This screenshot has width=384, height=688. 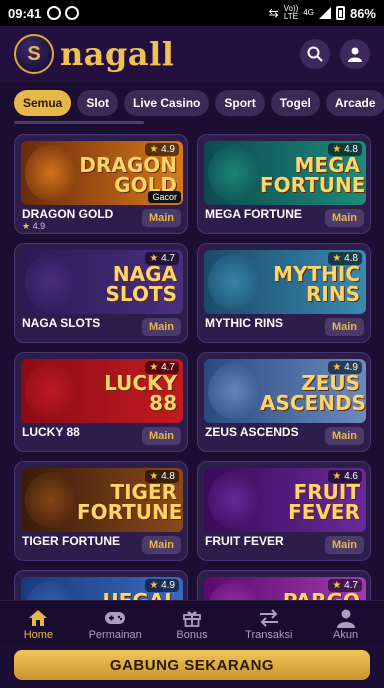 What do you see at coordinates (98, 103) in the screenshot?
I see `tab-slot: Slot` at bounding box center [98, 103].